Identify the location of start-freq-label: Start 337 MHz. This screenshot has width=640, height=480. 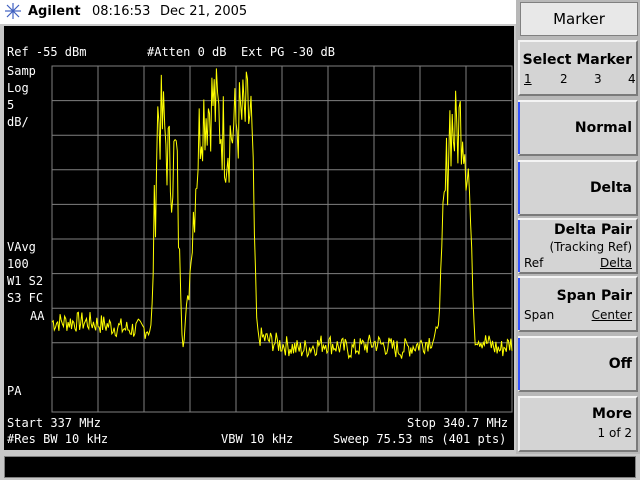
(54, 423).